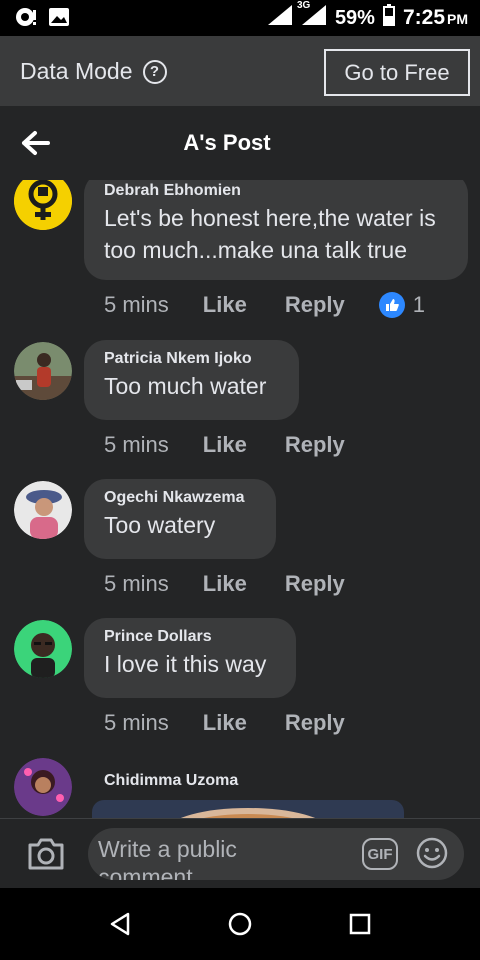  Describe the element at coordinates (198, 857) in the screenshot. I see `comment-input-placeholder: Write a public comment` at that location.